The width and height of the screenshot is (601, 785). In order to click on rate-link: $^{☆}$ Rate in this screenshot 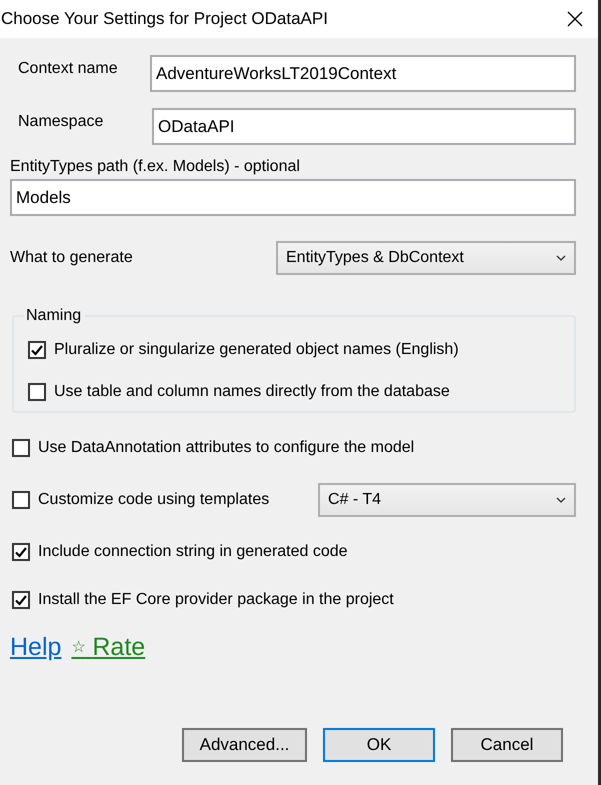, I will do `click(108, 647)`.